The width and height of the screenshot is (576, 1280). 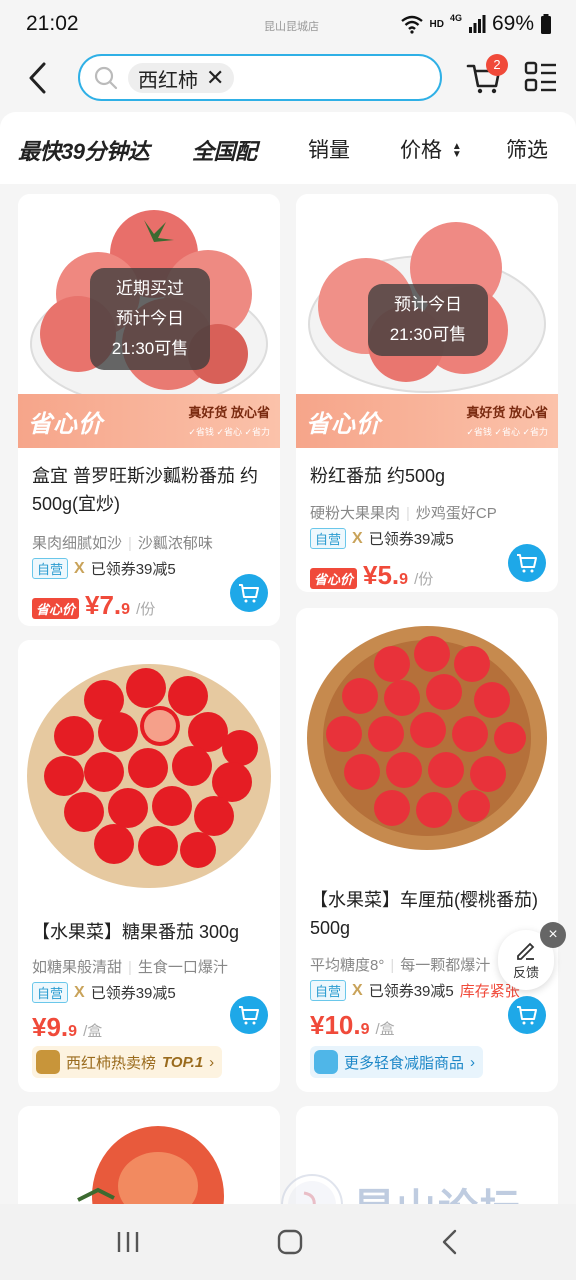 What do you see at coordinates (215, 78) in the screenshot?
I see `clear-query-icon: ✕` at bounding box center [215, 78].